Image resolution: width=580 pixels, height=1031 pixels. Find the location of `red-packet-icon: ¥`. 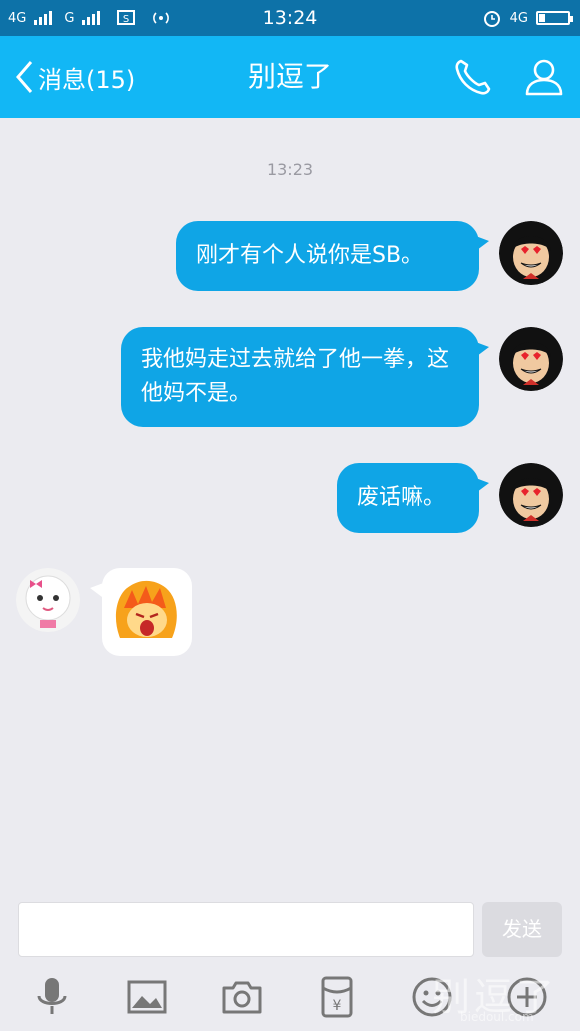

red-packet-icon: ¥ is located at coordinates (337, 997).